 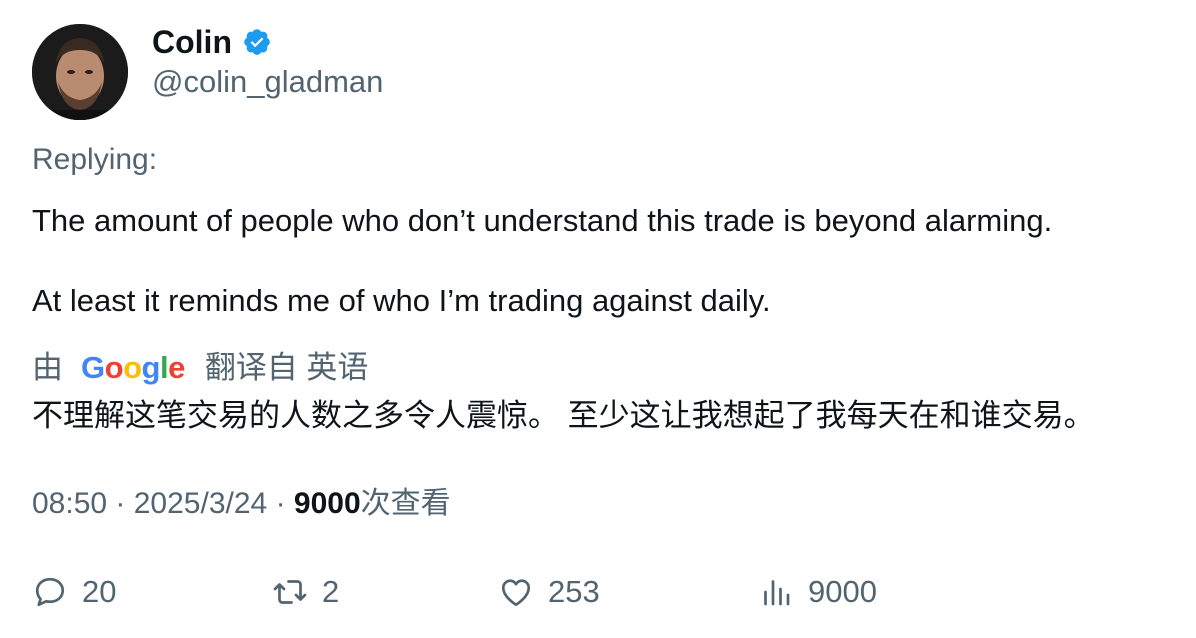 What do you see at coordinates (405, 503) in the screenshot?
I see `views-label: 次查看` at bounding box center [405, 503].